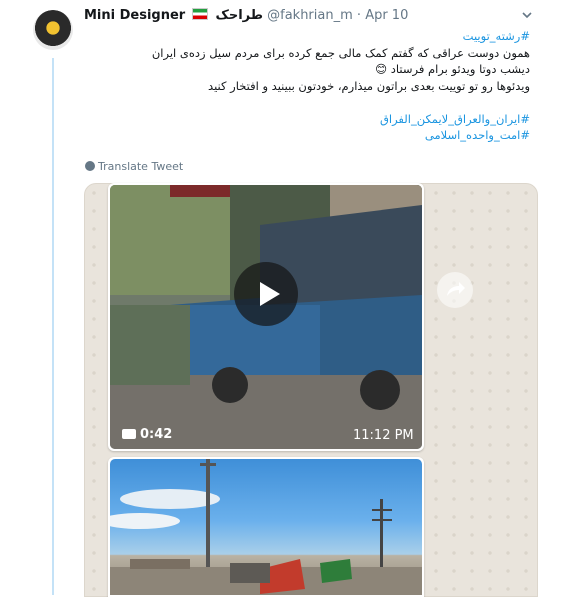 The image size is (562, 597). What do you see at coordinates (53, 326) in the screenshot?
I see `thread-line` at bounding box center [53, 326].